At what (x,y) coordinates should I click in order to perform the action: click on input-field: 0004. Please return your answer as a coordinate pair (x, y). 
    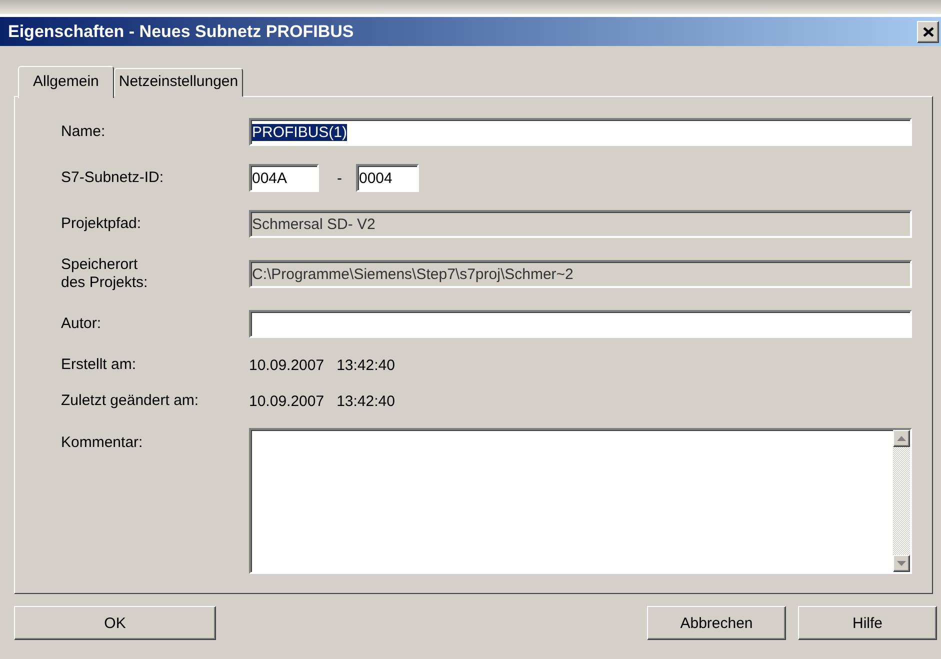
    Looking at the image, I should click on (387, 178).